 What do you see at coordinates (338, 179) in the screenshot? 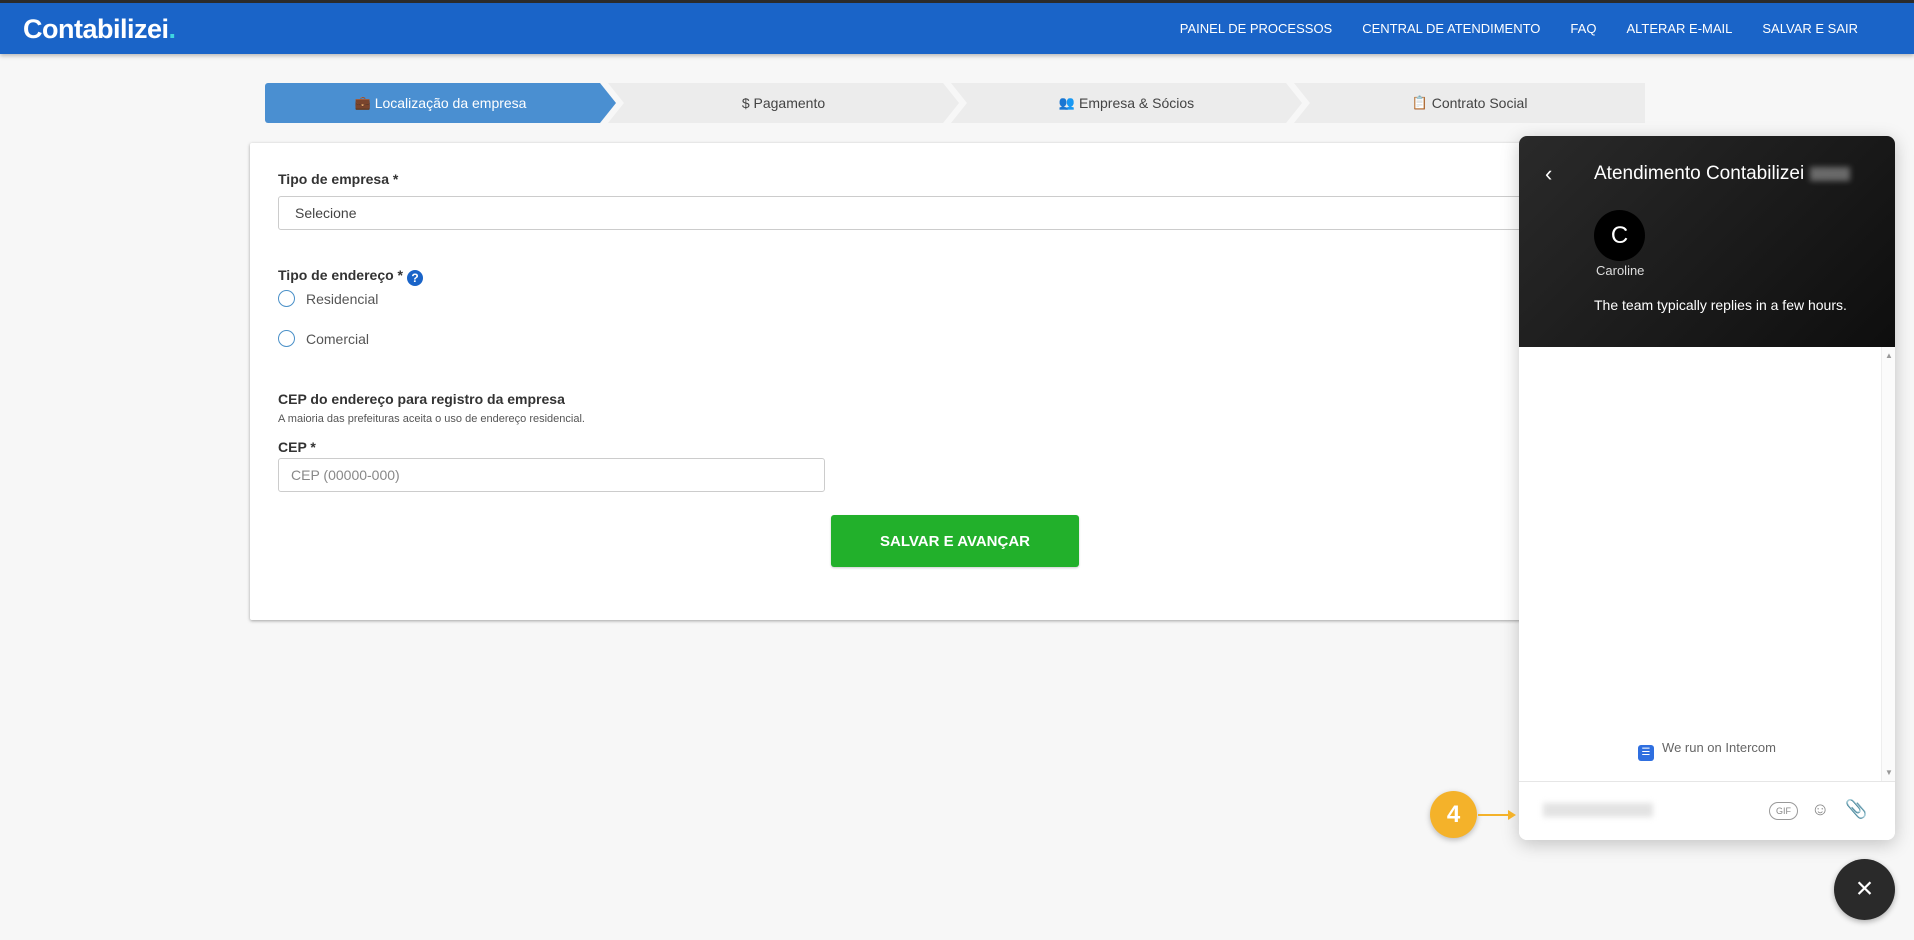
I see `company-type-label: Tipo de empresa *` at bounding box center [338, 179].